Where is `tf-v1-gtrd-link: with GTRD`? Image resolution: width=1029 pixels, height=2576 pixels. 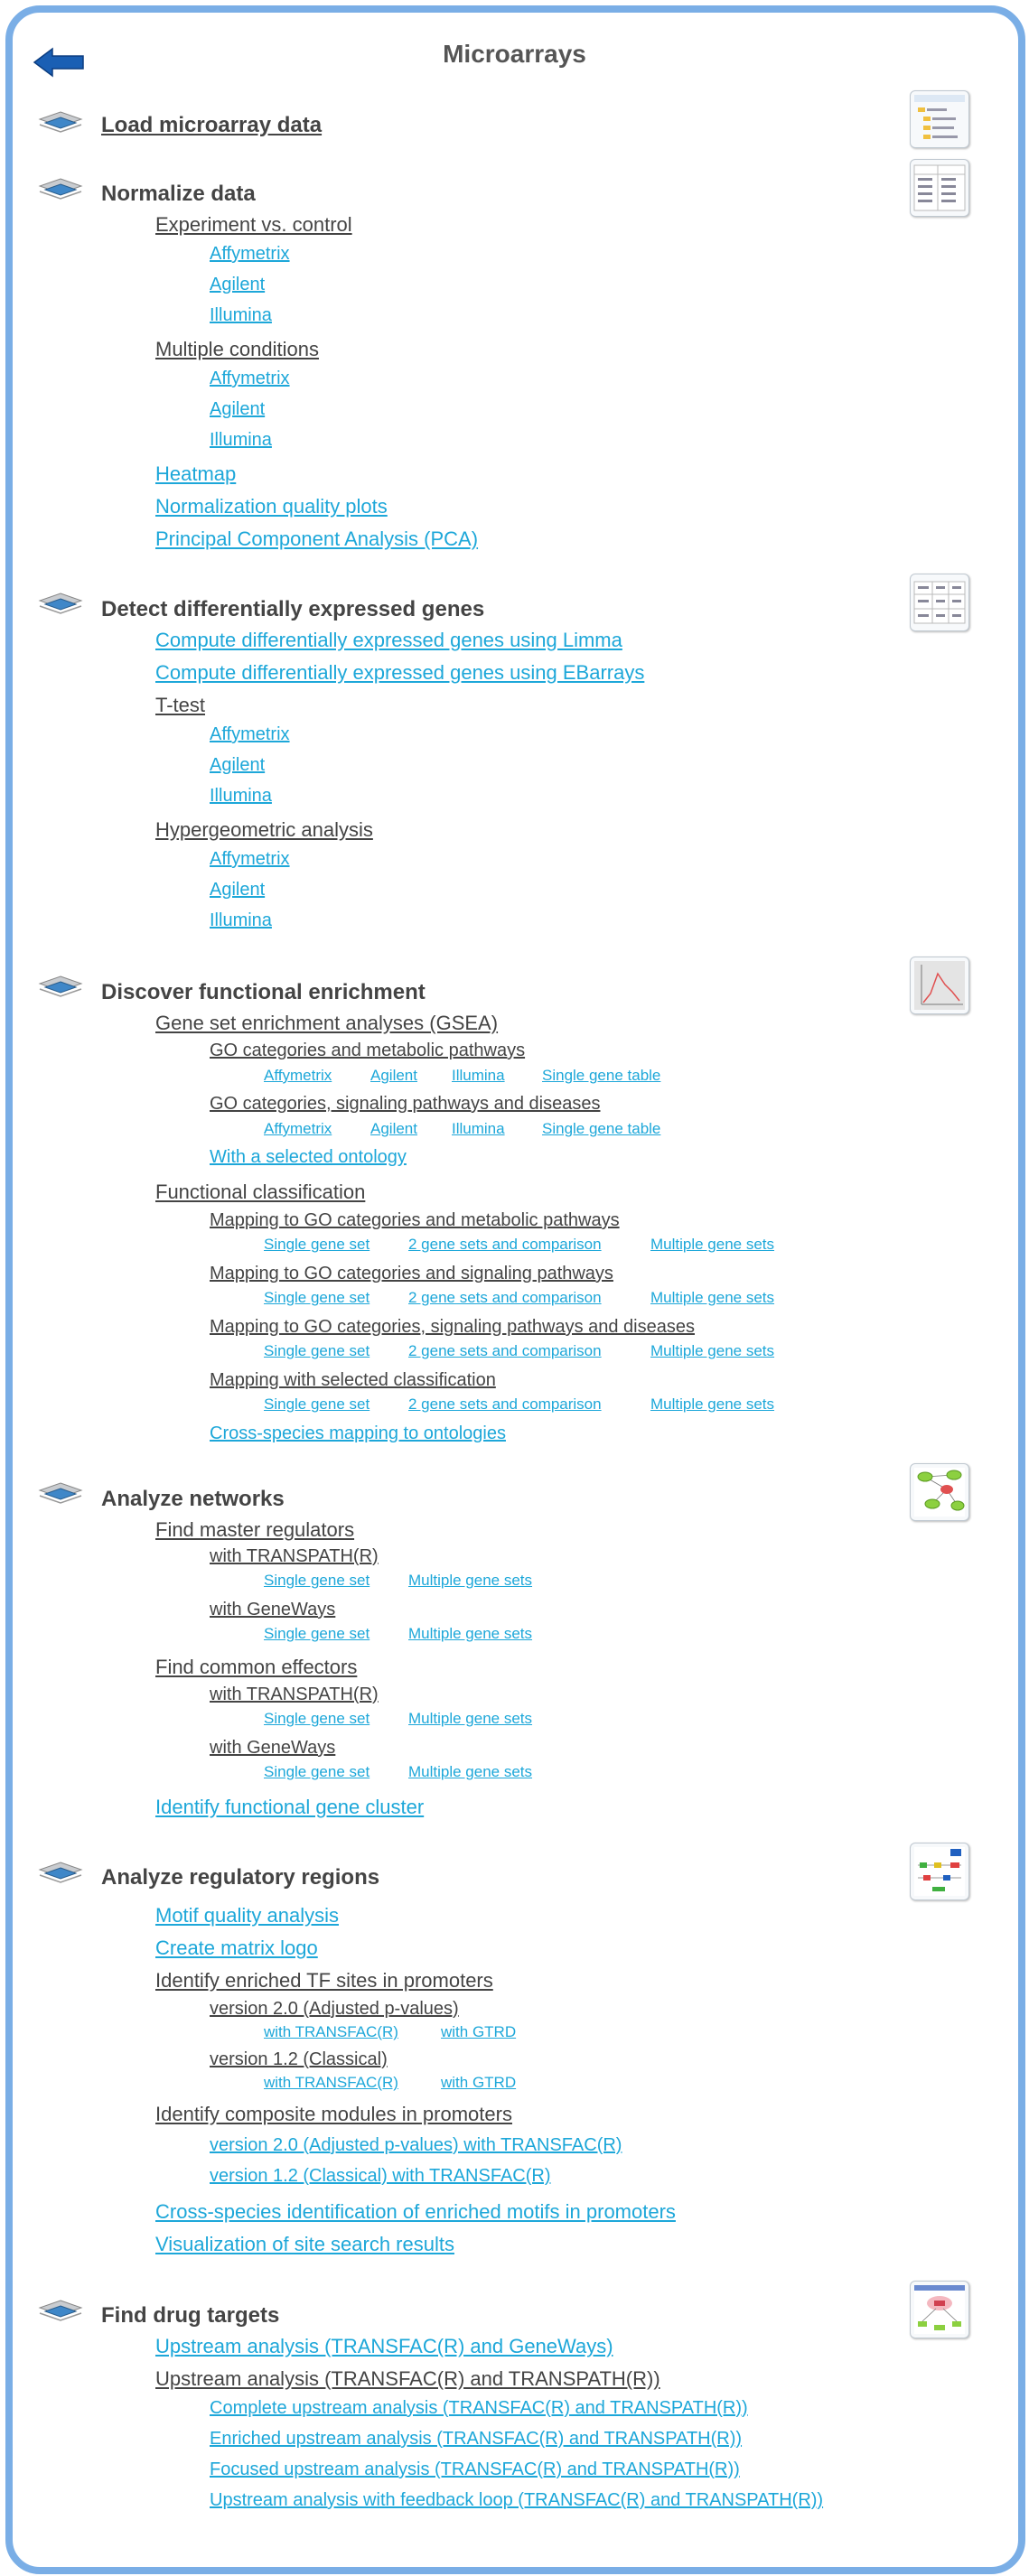 tf-v1-gtrd-link: with GTRD is located at coordinates (478, 2083).